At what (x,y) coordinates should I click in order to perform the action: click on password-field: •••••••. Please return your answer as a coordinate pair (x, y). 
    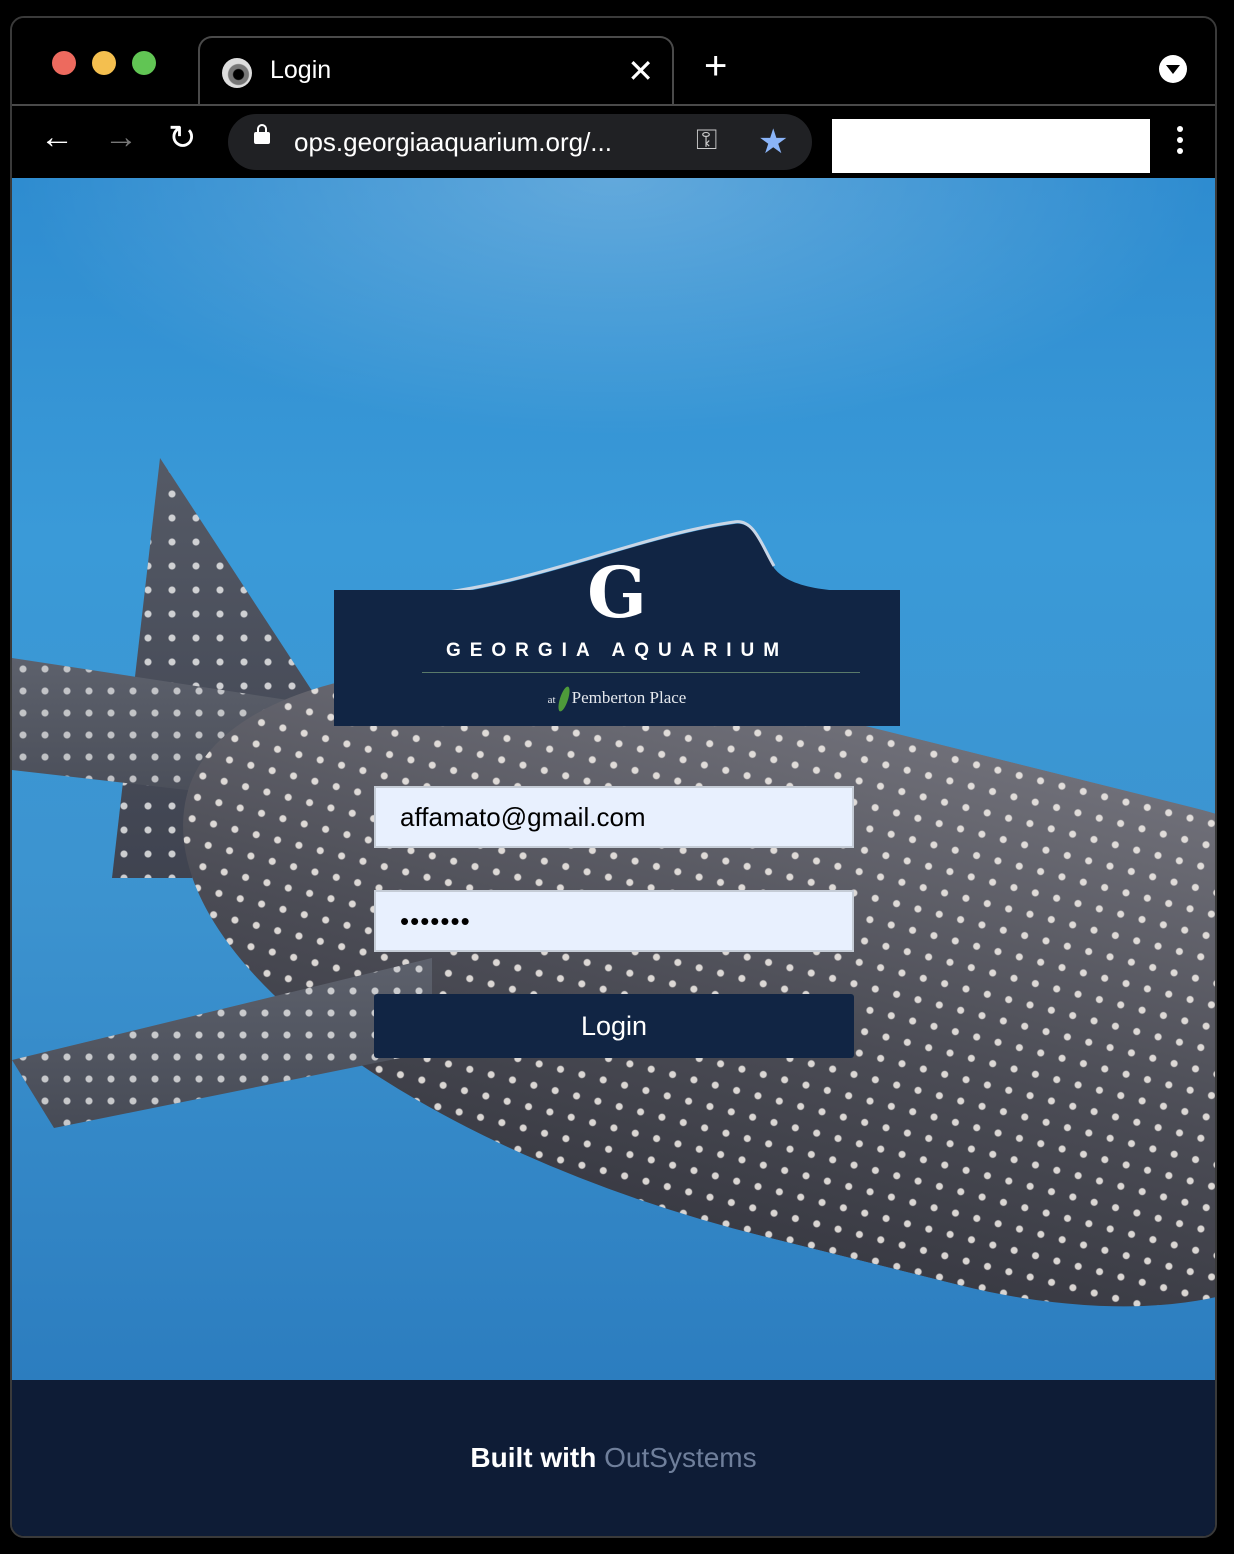
    Looking at the image, I should click on (614, 921).